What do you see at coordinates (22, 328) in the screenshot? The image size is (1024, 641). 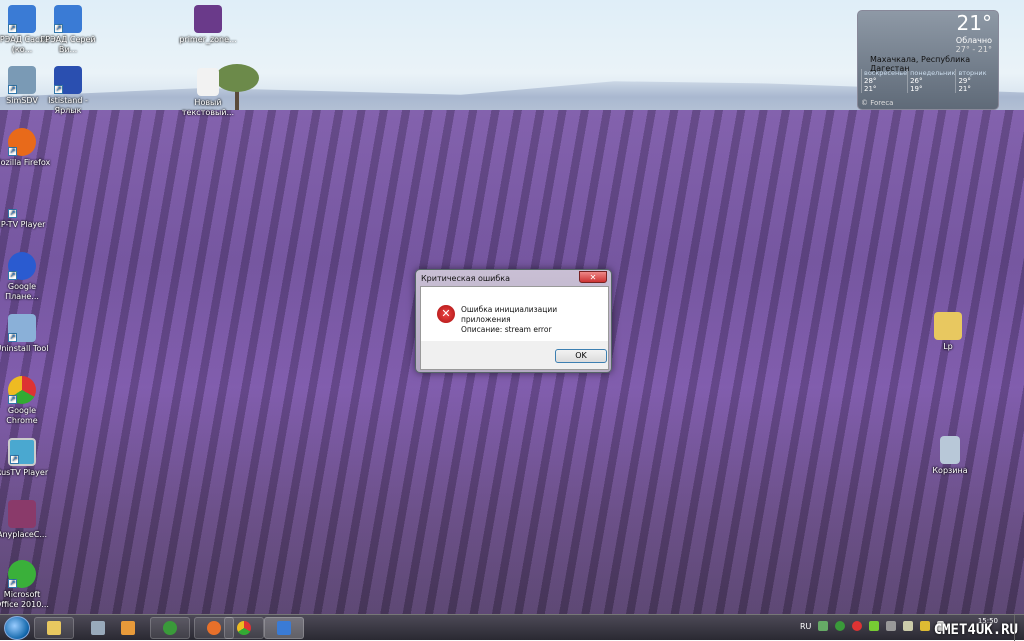 I see `uninstall-tool-icon: ↗` at bounding box center [22, 328].